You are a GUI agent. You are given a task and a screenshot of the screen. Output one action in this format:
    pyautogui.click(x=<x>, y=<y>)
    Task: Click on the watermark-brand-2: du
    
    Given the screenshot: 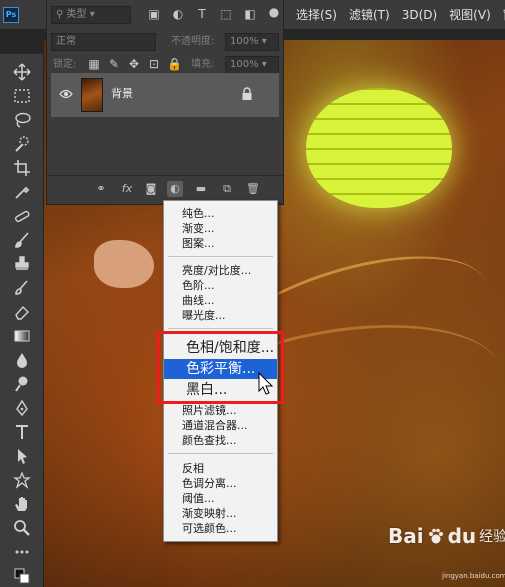 What is the action you would take?
    pyautogui.click(x=462, y=536)
    